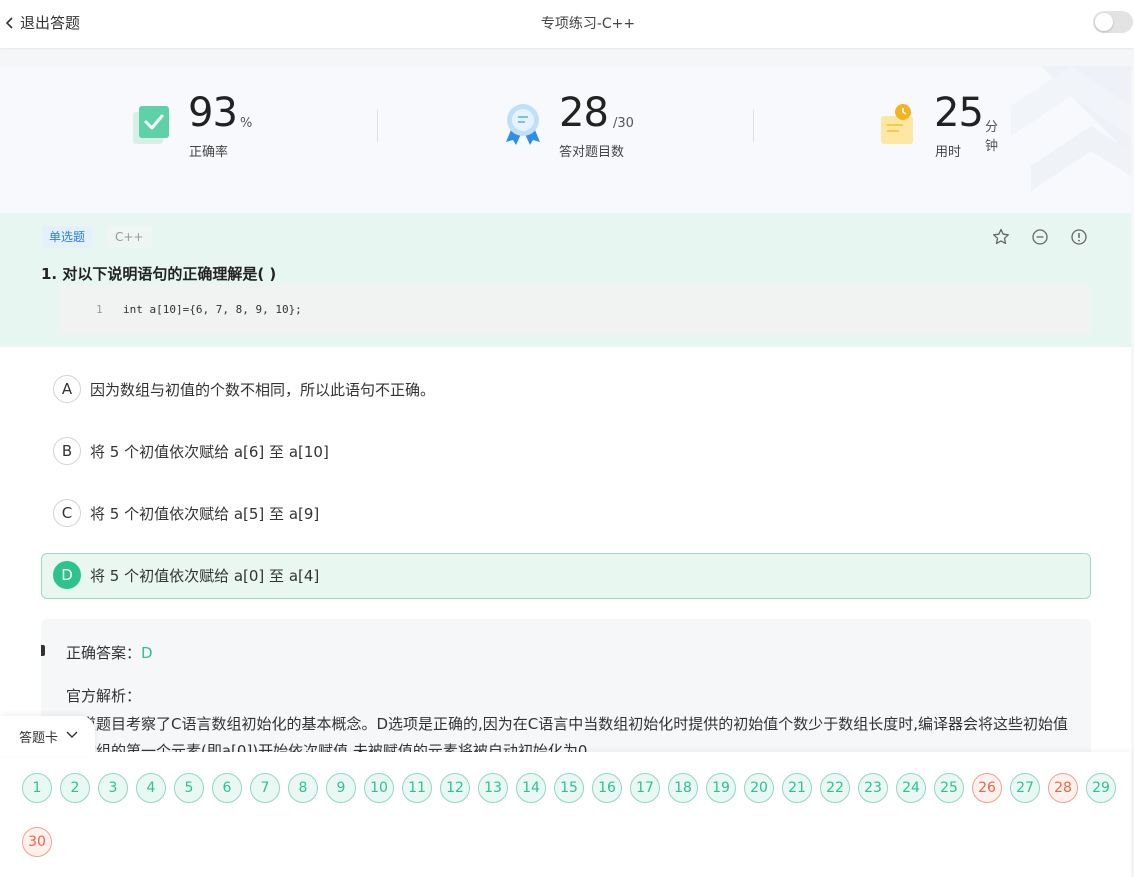 Image resolution: width=1134 pixels, height=877 pixels. I want to click on question-number-5: 5, so click(189, 788).